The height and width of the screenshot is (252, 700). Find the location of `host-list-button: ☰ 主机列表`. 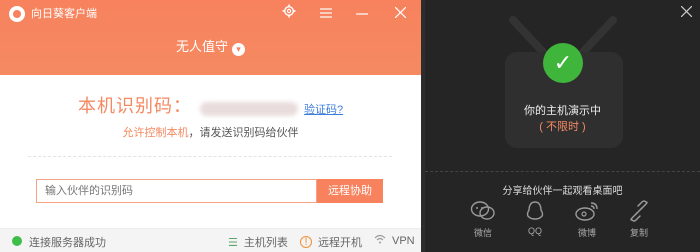

host-list-button: ☰ 主机列表 is located at coordinates (258, 242).